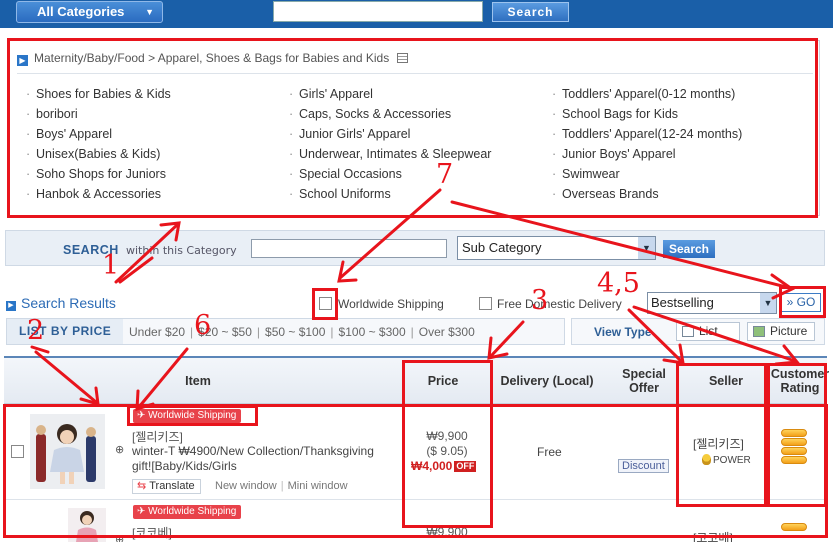 Image resolution: width=833 pixels, height=542 pixels. Describe the element at coordinates (445, 174) in the screenshot. I see `annotation-number-7: 7` at that location.